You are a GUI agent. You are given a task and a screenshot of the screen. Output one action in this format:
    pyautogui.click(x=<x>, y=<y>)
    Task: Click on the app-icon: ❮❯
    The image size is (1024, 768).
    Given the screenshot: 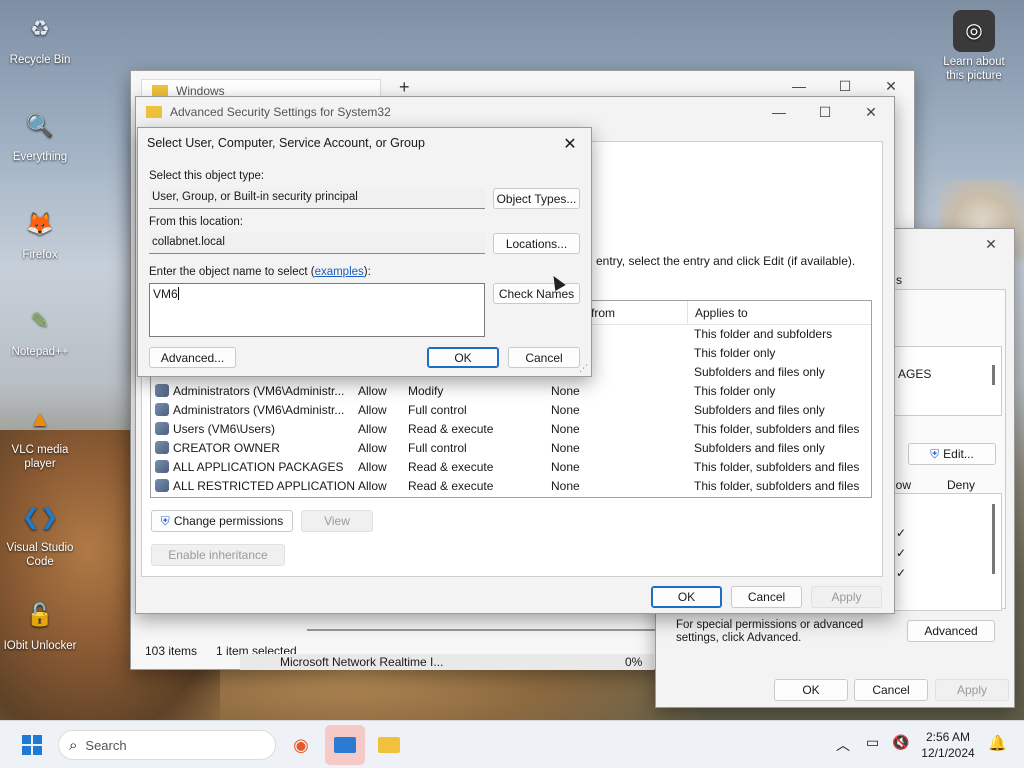 What is the action you would take?
    pyautogui.click(x=40, y=516)
    